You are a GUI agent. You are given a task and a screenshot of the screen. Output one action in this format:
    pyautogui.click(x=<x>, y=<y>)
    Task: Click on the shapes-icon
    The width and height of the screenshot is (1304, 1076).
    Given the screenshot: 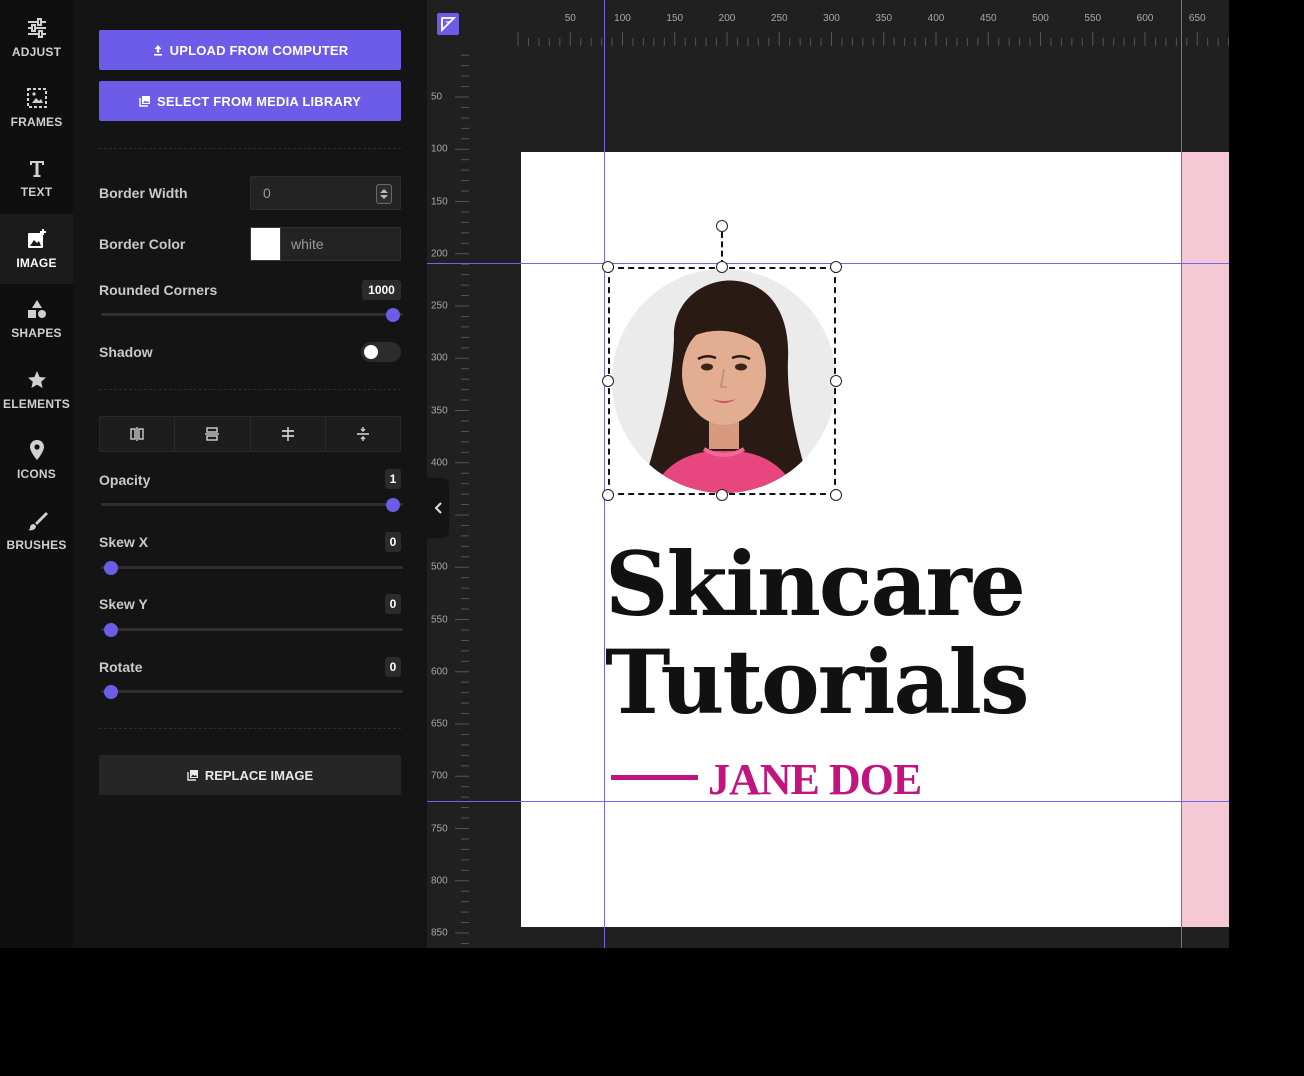 What is the action you would take?
    pyautogui.click(x=36, y=309)
    